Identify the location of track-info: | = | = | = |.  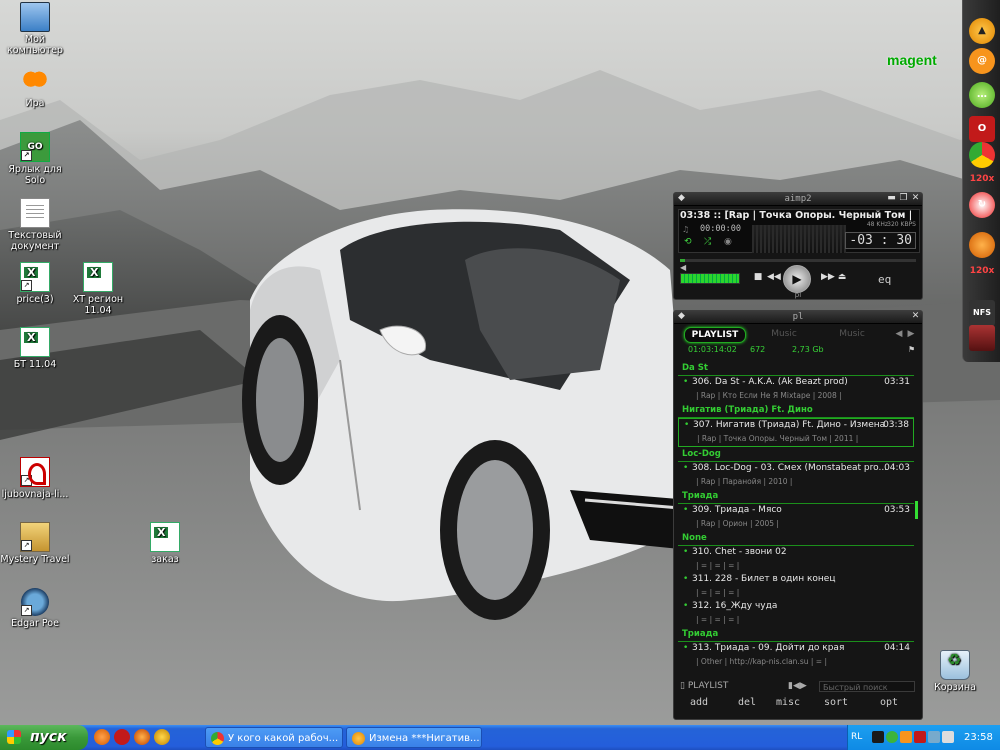
(718, 592).